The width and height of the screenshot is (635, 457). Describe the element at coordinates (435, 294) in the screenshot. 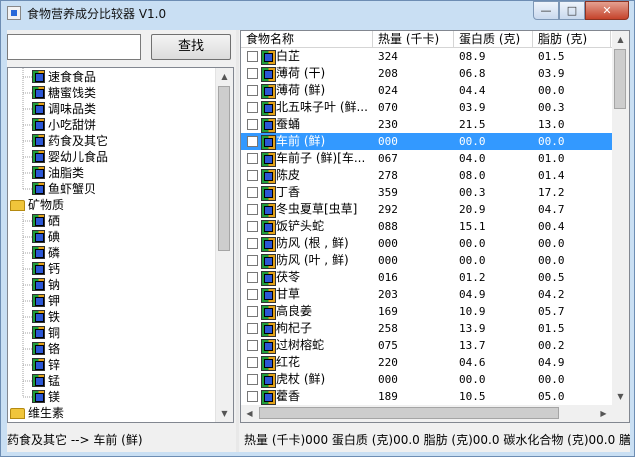

I see `table-row: 甘草20304.904.236` at that location.